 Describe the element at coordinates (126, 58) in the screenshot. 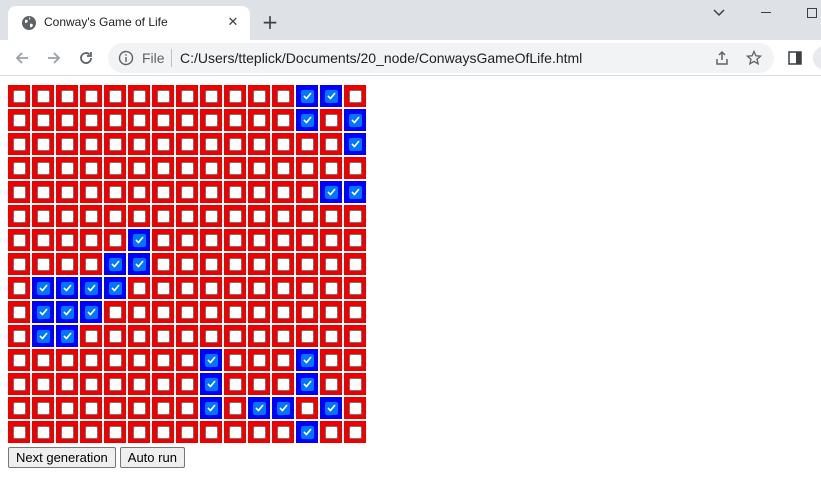

I see `info-icon` at that location.